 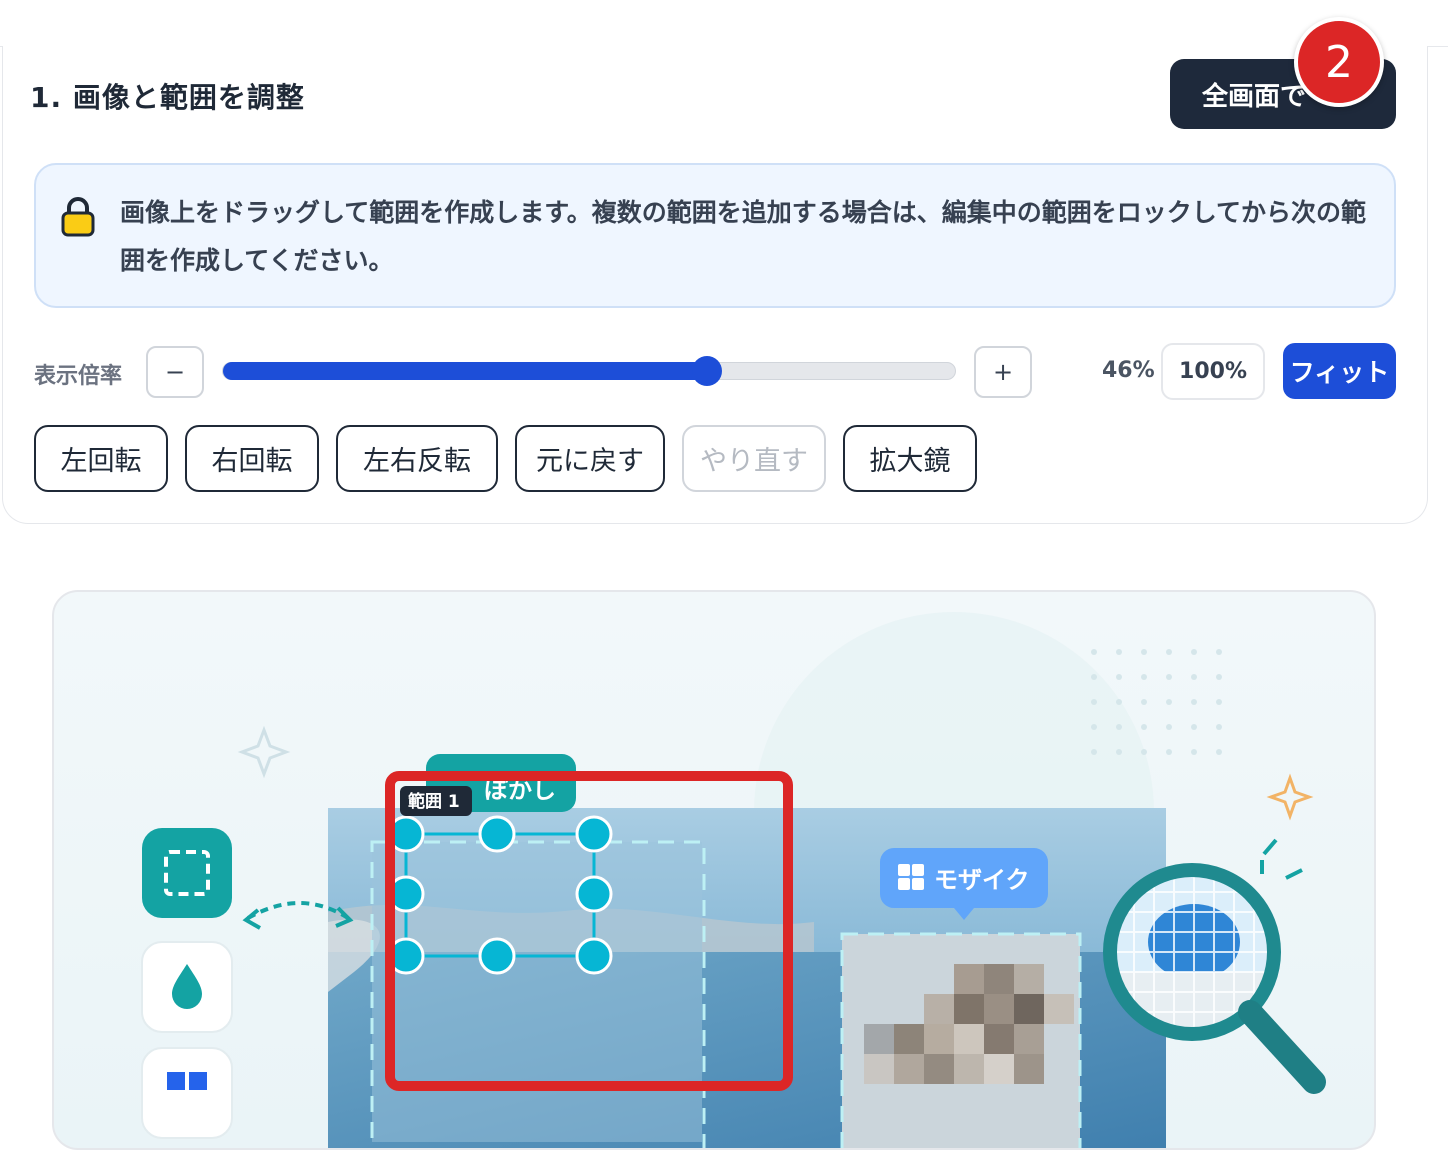 I want to click on mosaic-tag: モザイク, so click(x=982, y=880).